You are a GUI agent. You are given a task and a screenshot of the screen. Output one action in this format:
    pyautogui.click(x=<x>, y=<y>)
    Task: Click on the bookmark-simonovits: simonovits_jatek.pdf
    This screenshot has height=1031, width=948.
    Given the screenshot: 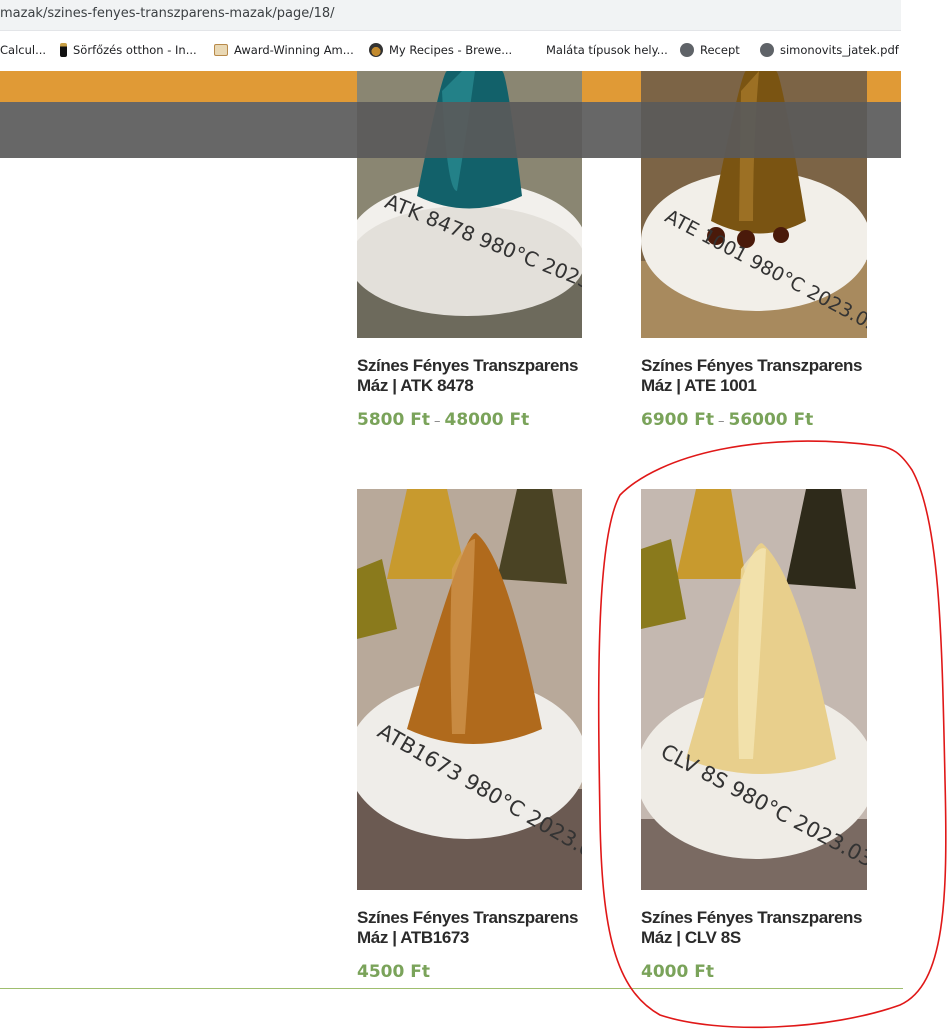 What is the action you would take?
    pyautogui.click(x=829, y=50)
    